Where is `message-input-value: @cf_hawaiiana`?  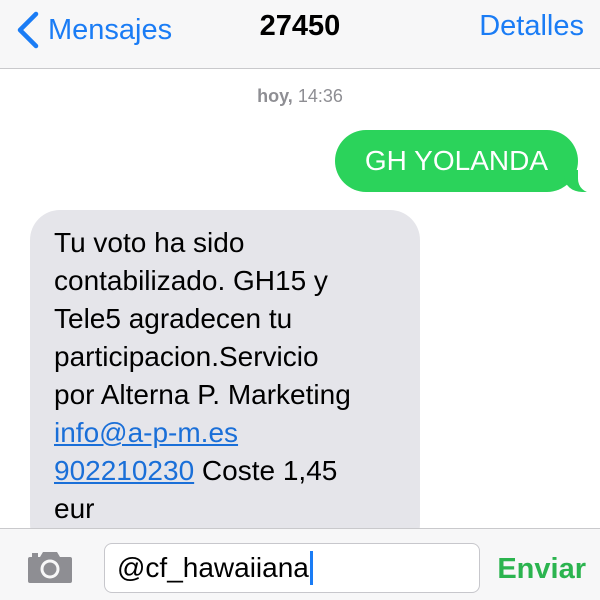
message-input-value: @cf_hawaiiana is located at coordinates (213, 567).